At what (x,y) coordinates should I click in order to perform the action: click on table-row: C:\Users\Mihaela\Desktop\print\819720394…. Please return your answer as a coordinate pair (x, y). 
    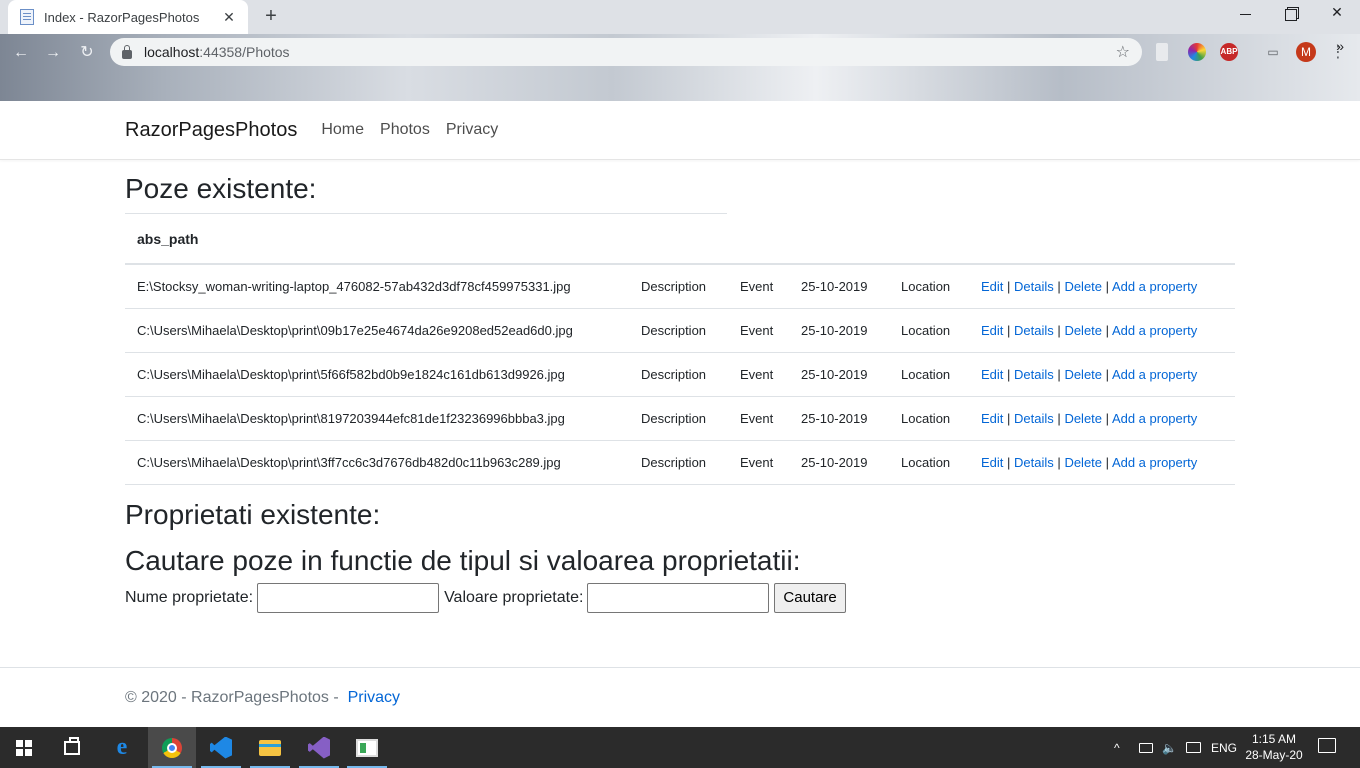
    Looking at the image, I should click on (680, 418).